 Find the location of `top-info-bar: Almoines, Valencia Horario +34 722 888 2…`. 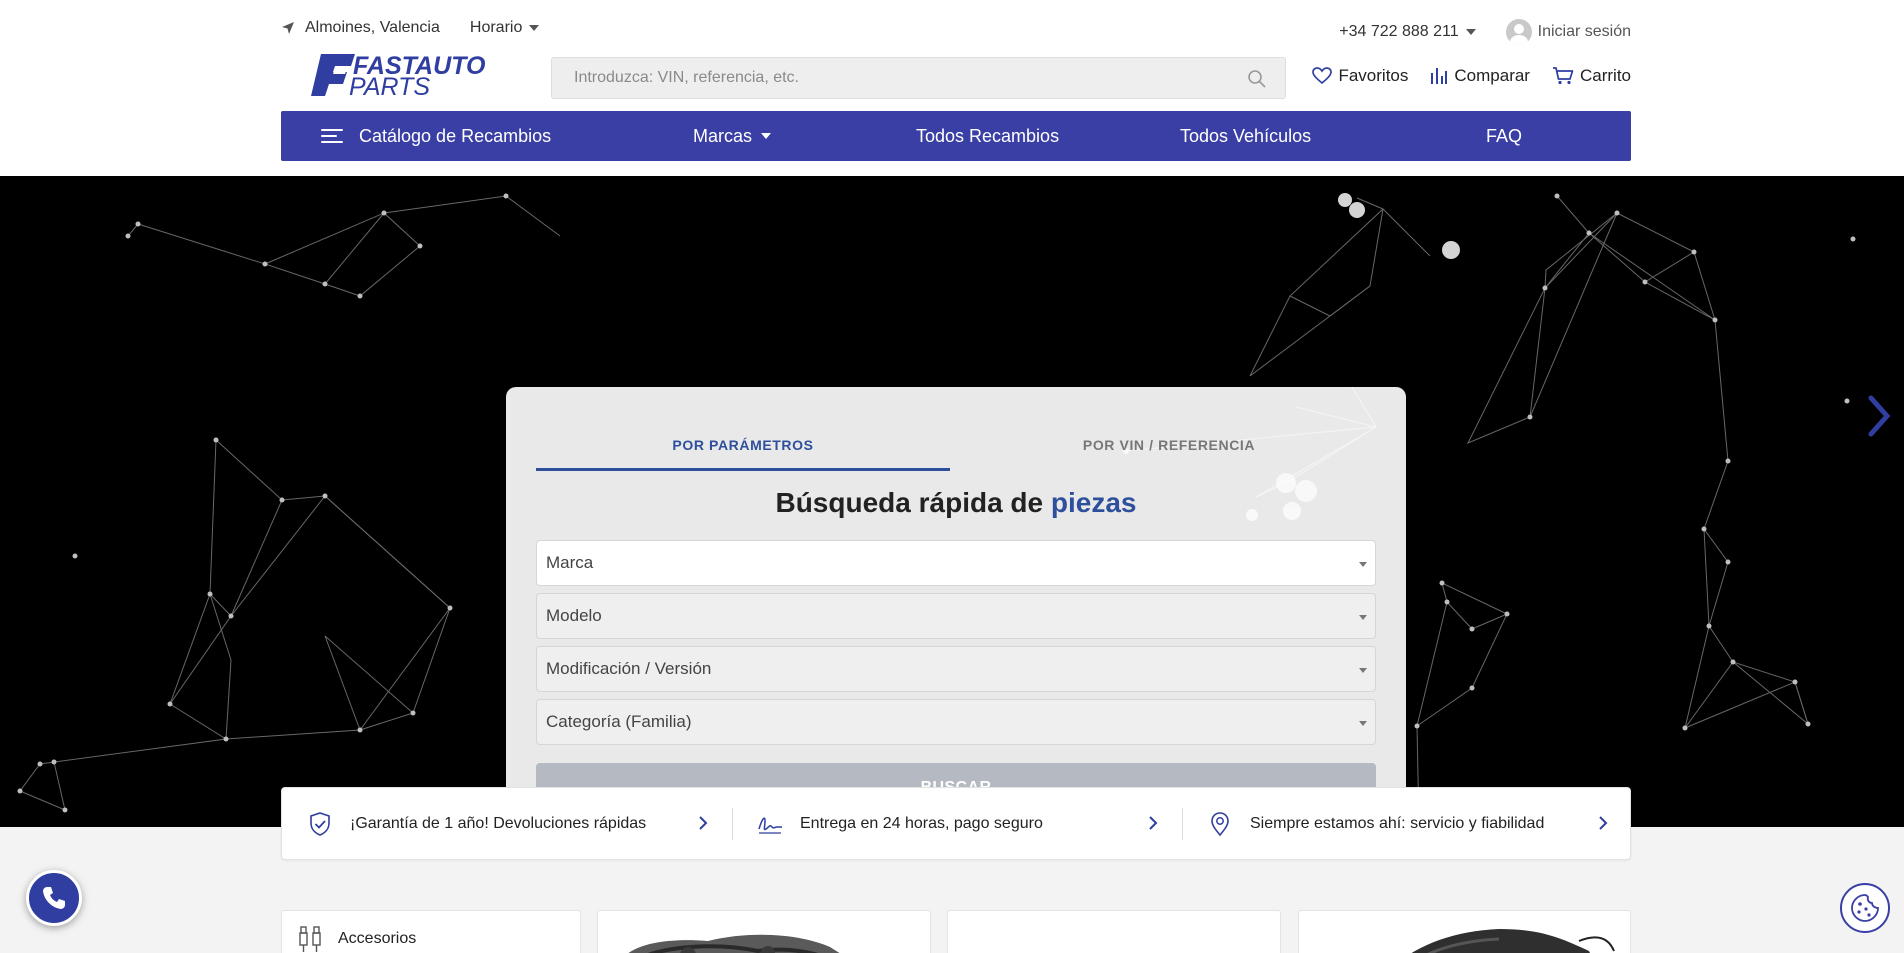

top-info-bar: Almoines, Valencia Horario +34 722 888 2… is located at coordinates (956, 32).